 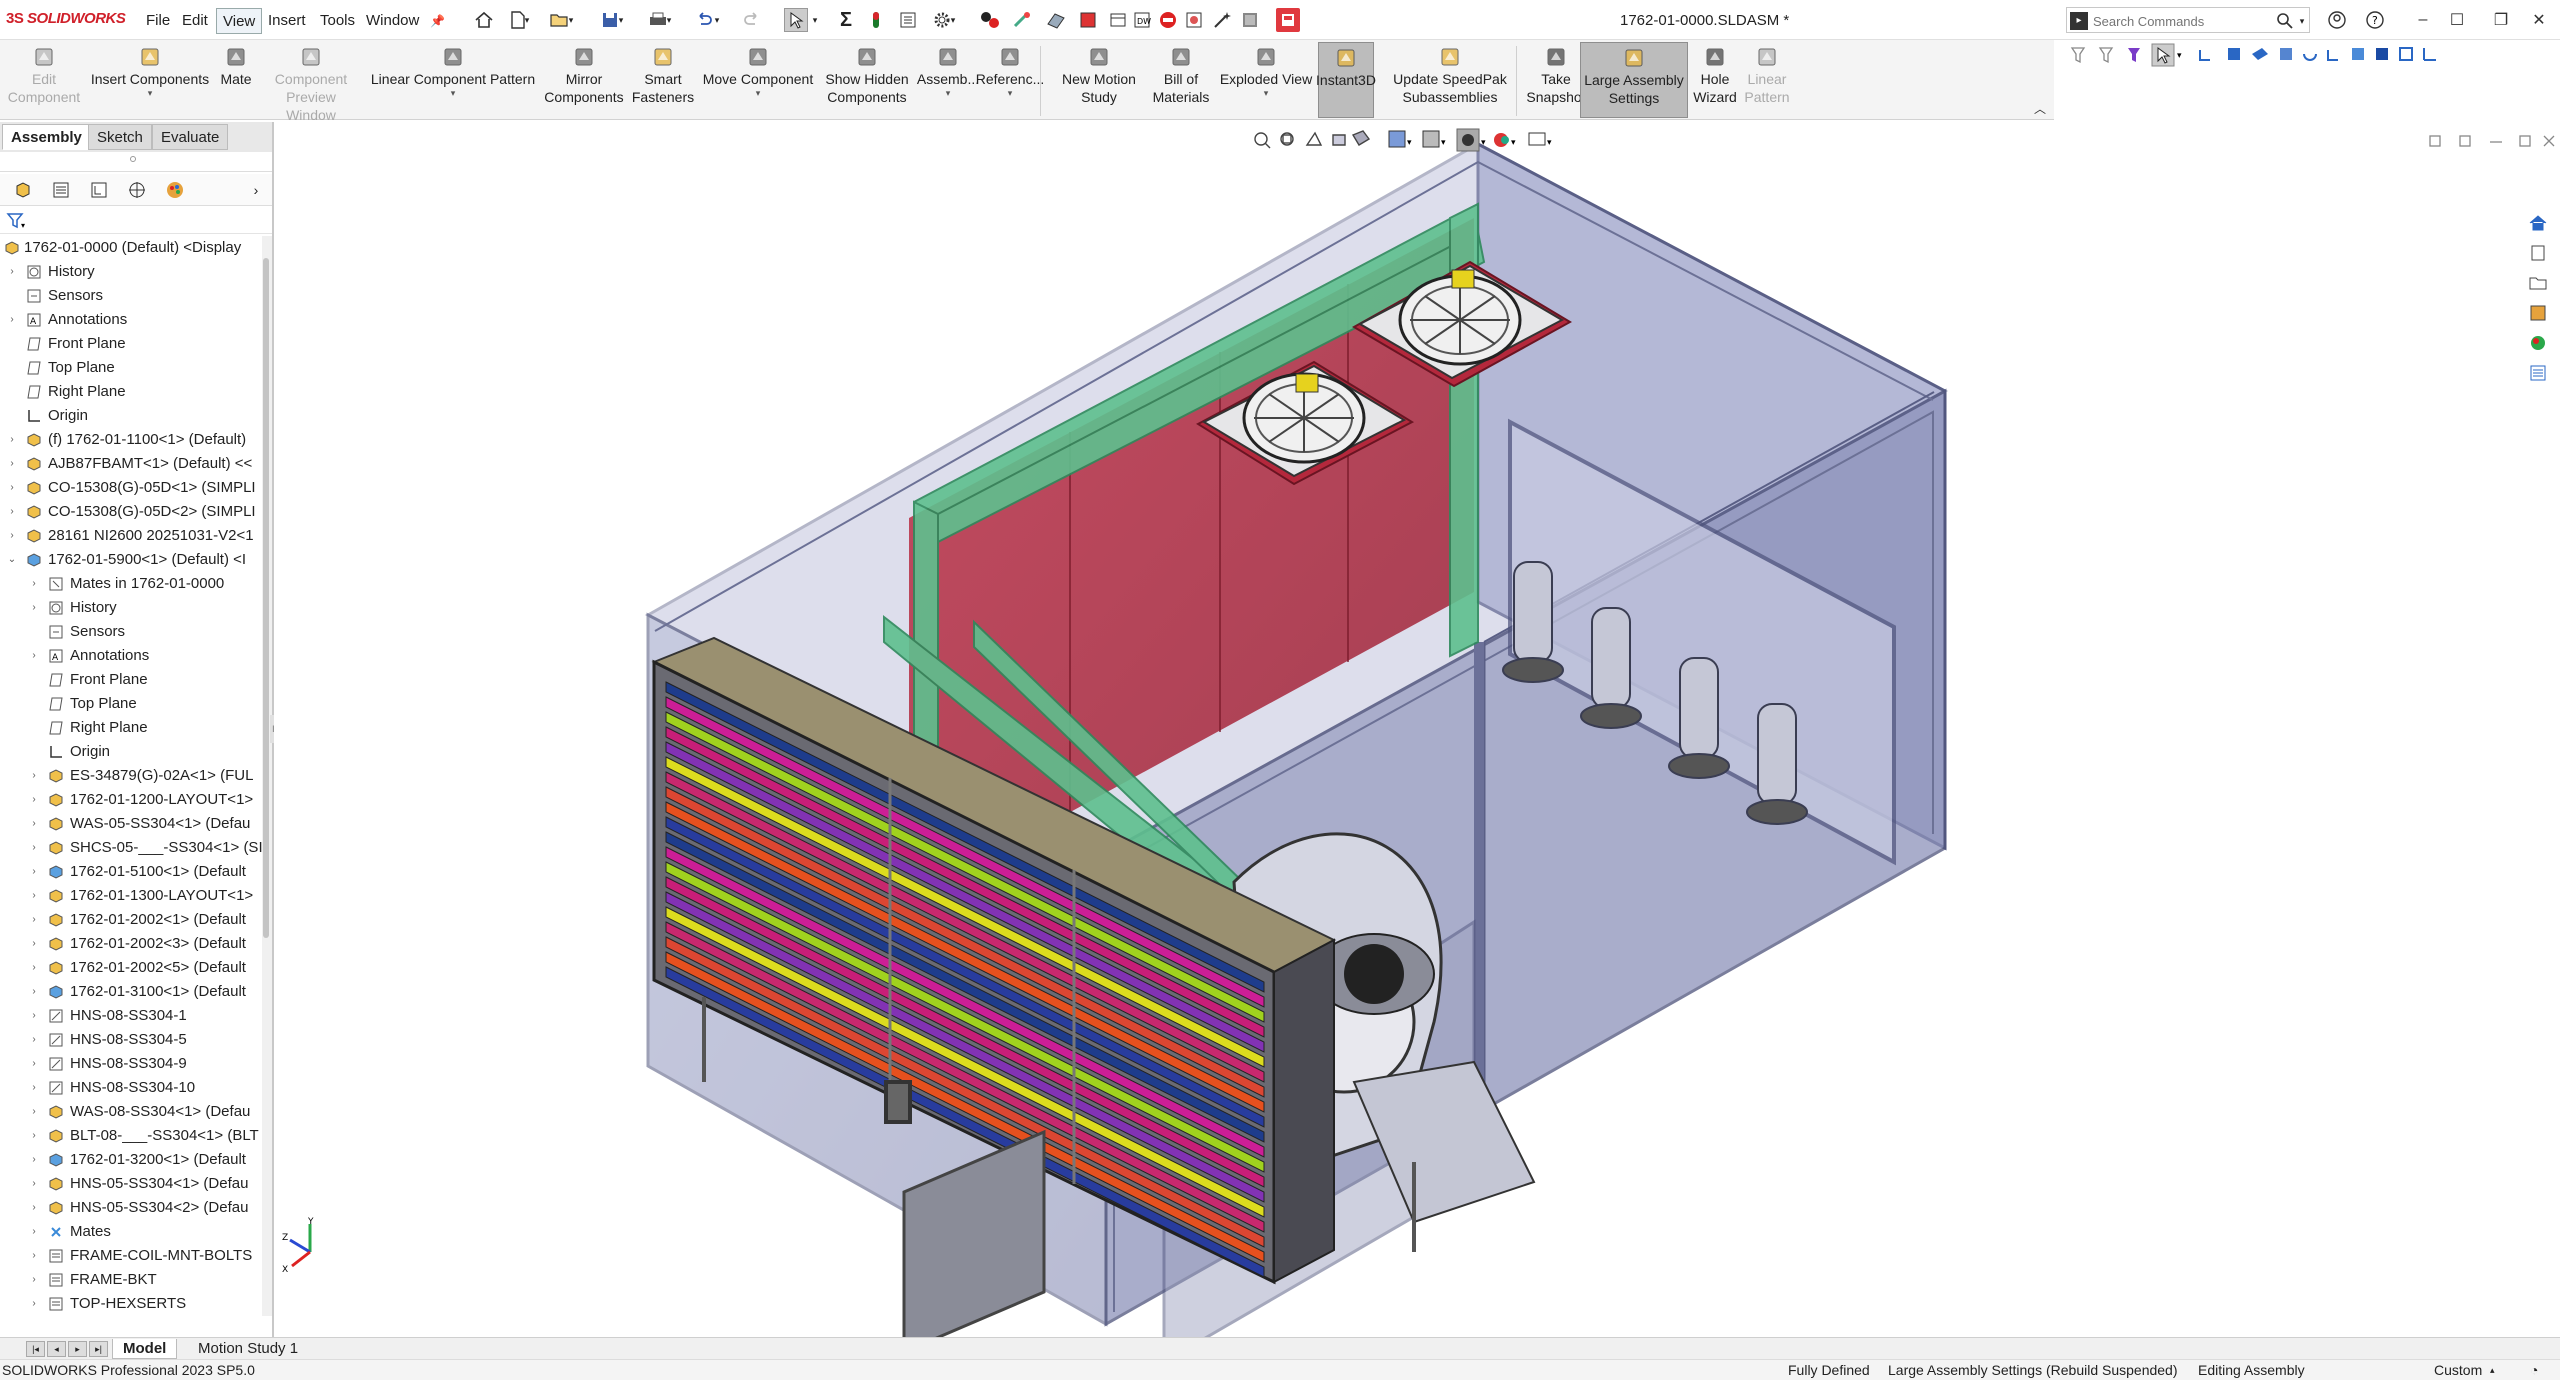 What do you see at coordinates (131, 1232) in the screenshot?
I see `tree-item: › Mates` at bounding box center [131, 1232].